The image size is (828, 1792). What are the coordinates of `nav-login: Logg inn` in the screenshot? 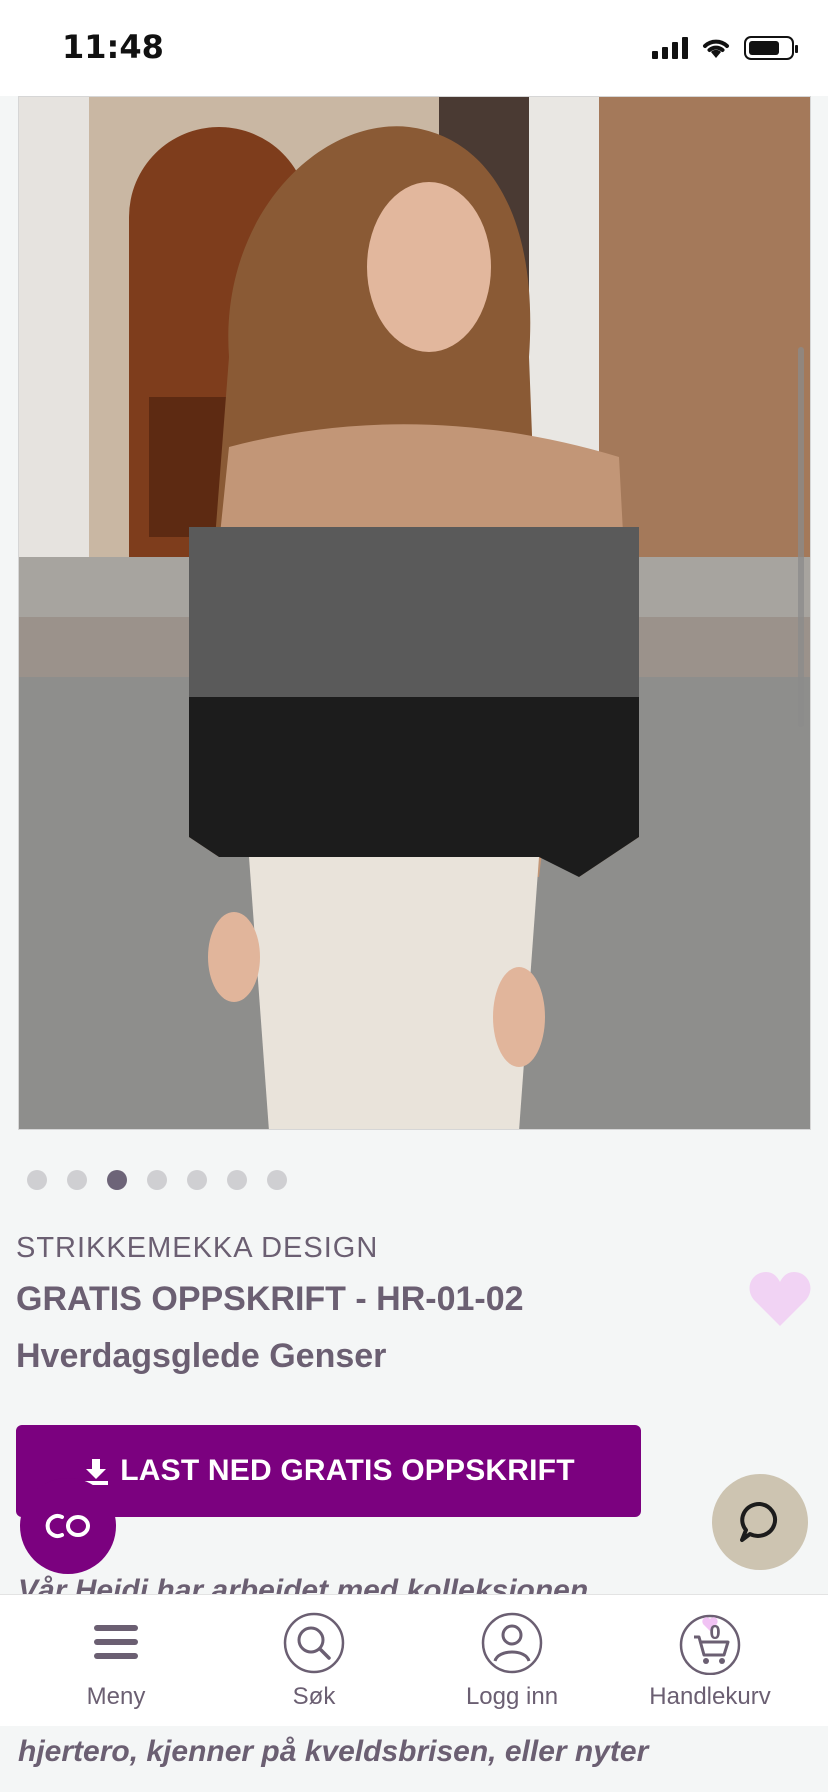 It's located at (512, 1661).